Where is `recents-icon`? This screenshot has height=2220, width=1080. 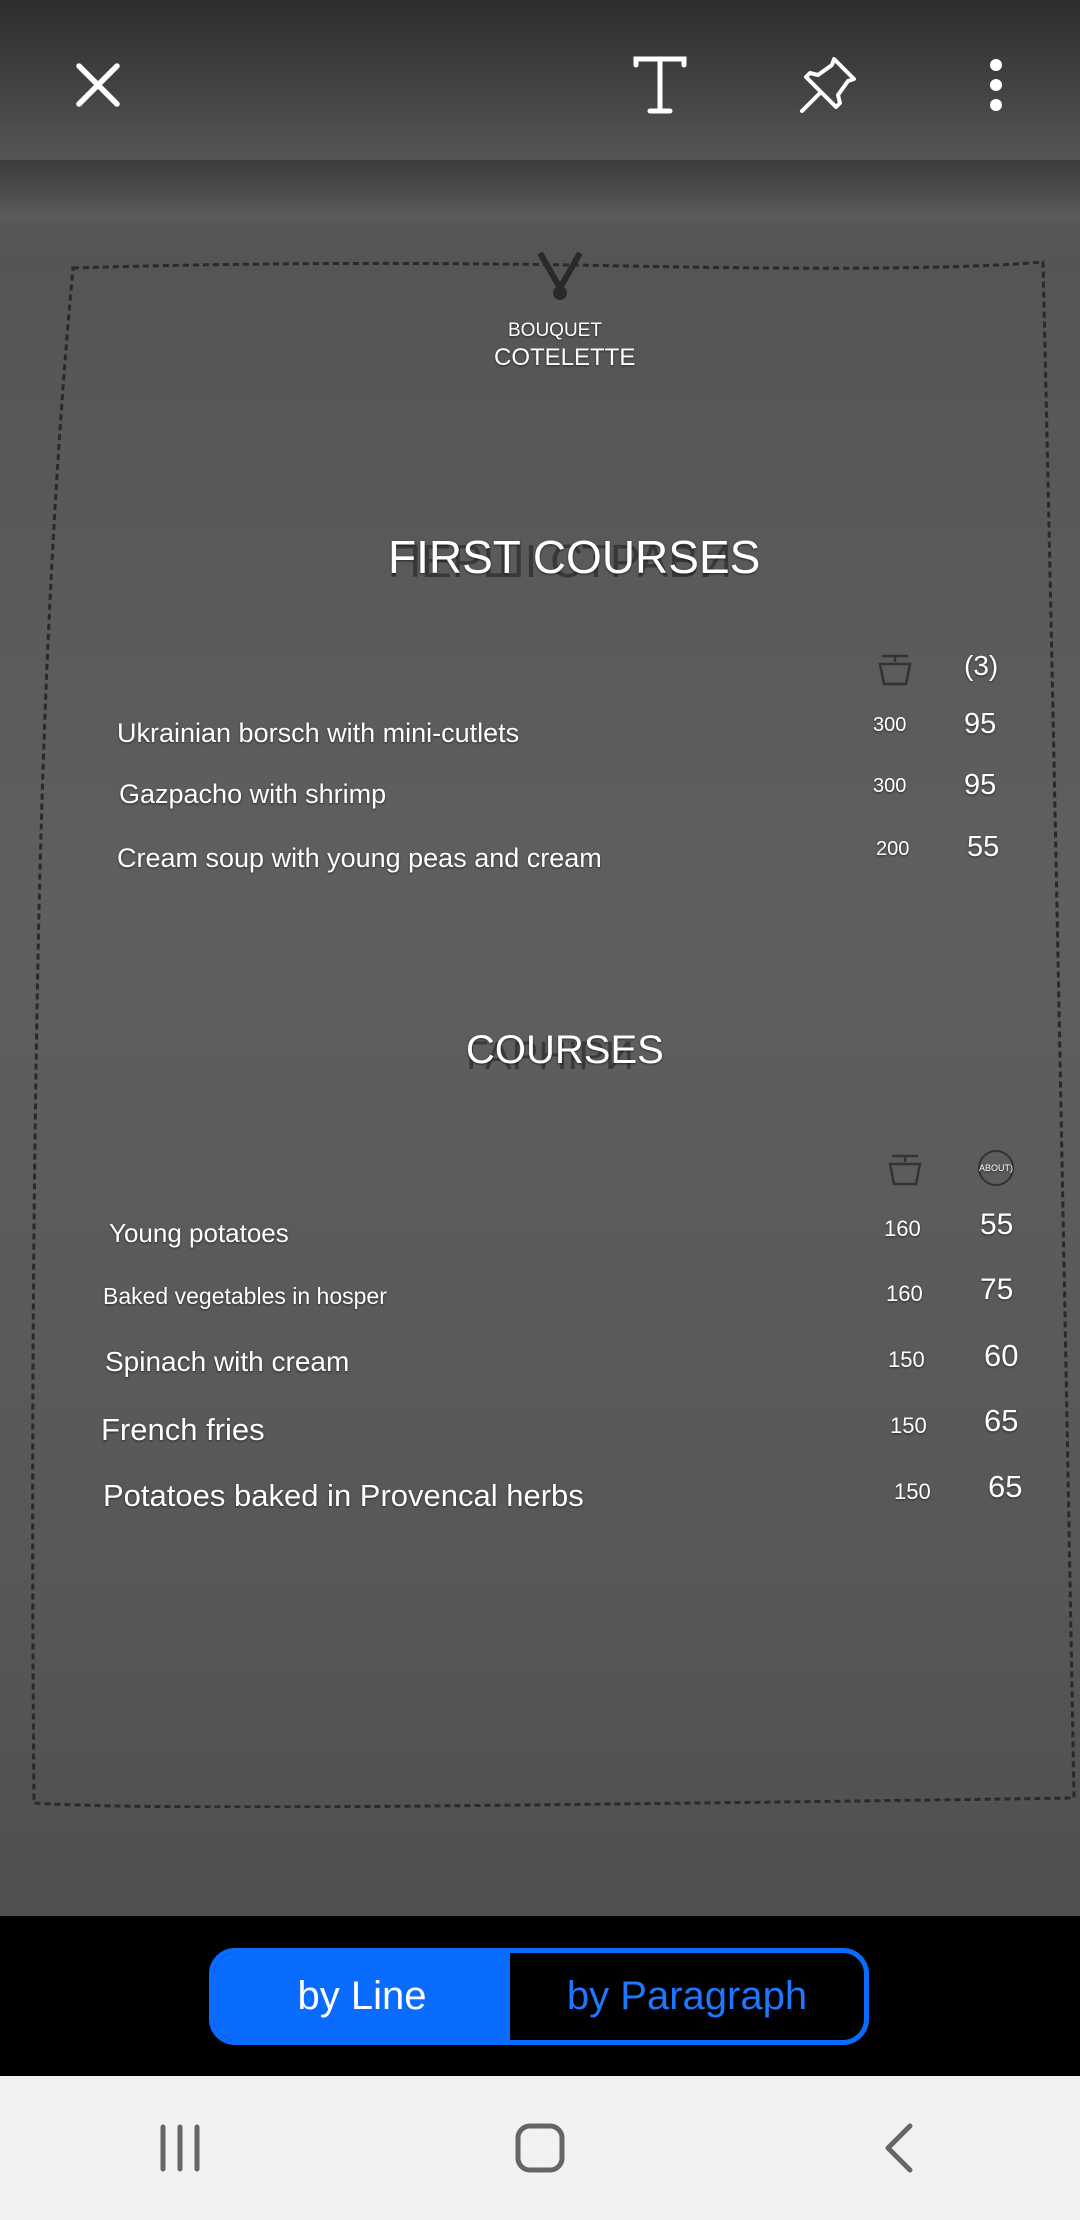
recents-icon is located at coordinates (180, 2148).